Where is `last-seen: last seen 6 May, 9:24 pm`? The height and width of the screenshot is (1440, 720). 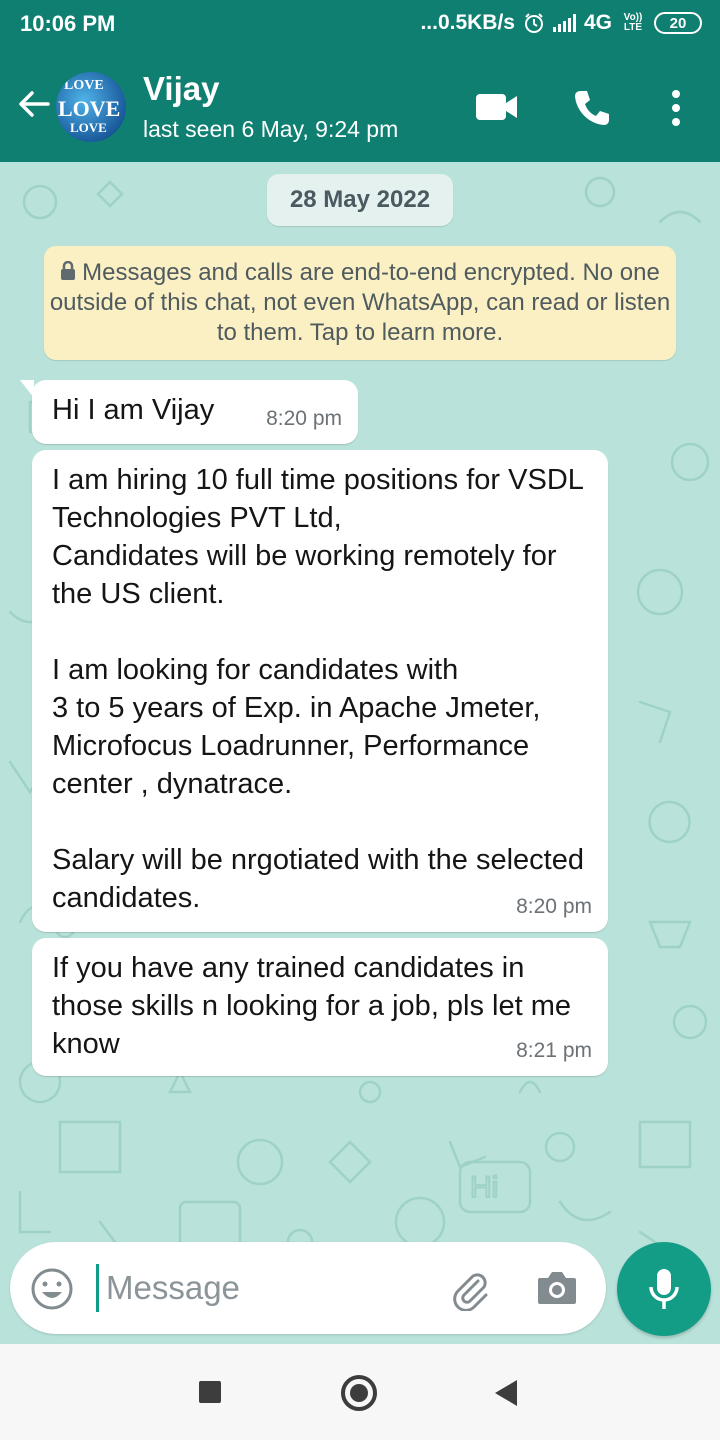
last-seen: last seen 6 May, 9:24 pm is located at coordinates (271, 129).